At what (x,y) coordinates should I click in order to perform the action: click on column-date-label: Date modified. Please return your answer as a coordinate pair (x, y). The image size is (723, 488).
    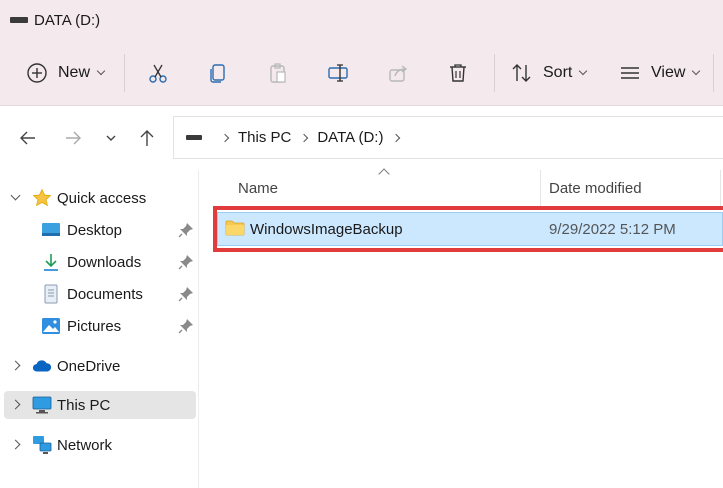
    Looking at the image, I should click on (595, 188).